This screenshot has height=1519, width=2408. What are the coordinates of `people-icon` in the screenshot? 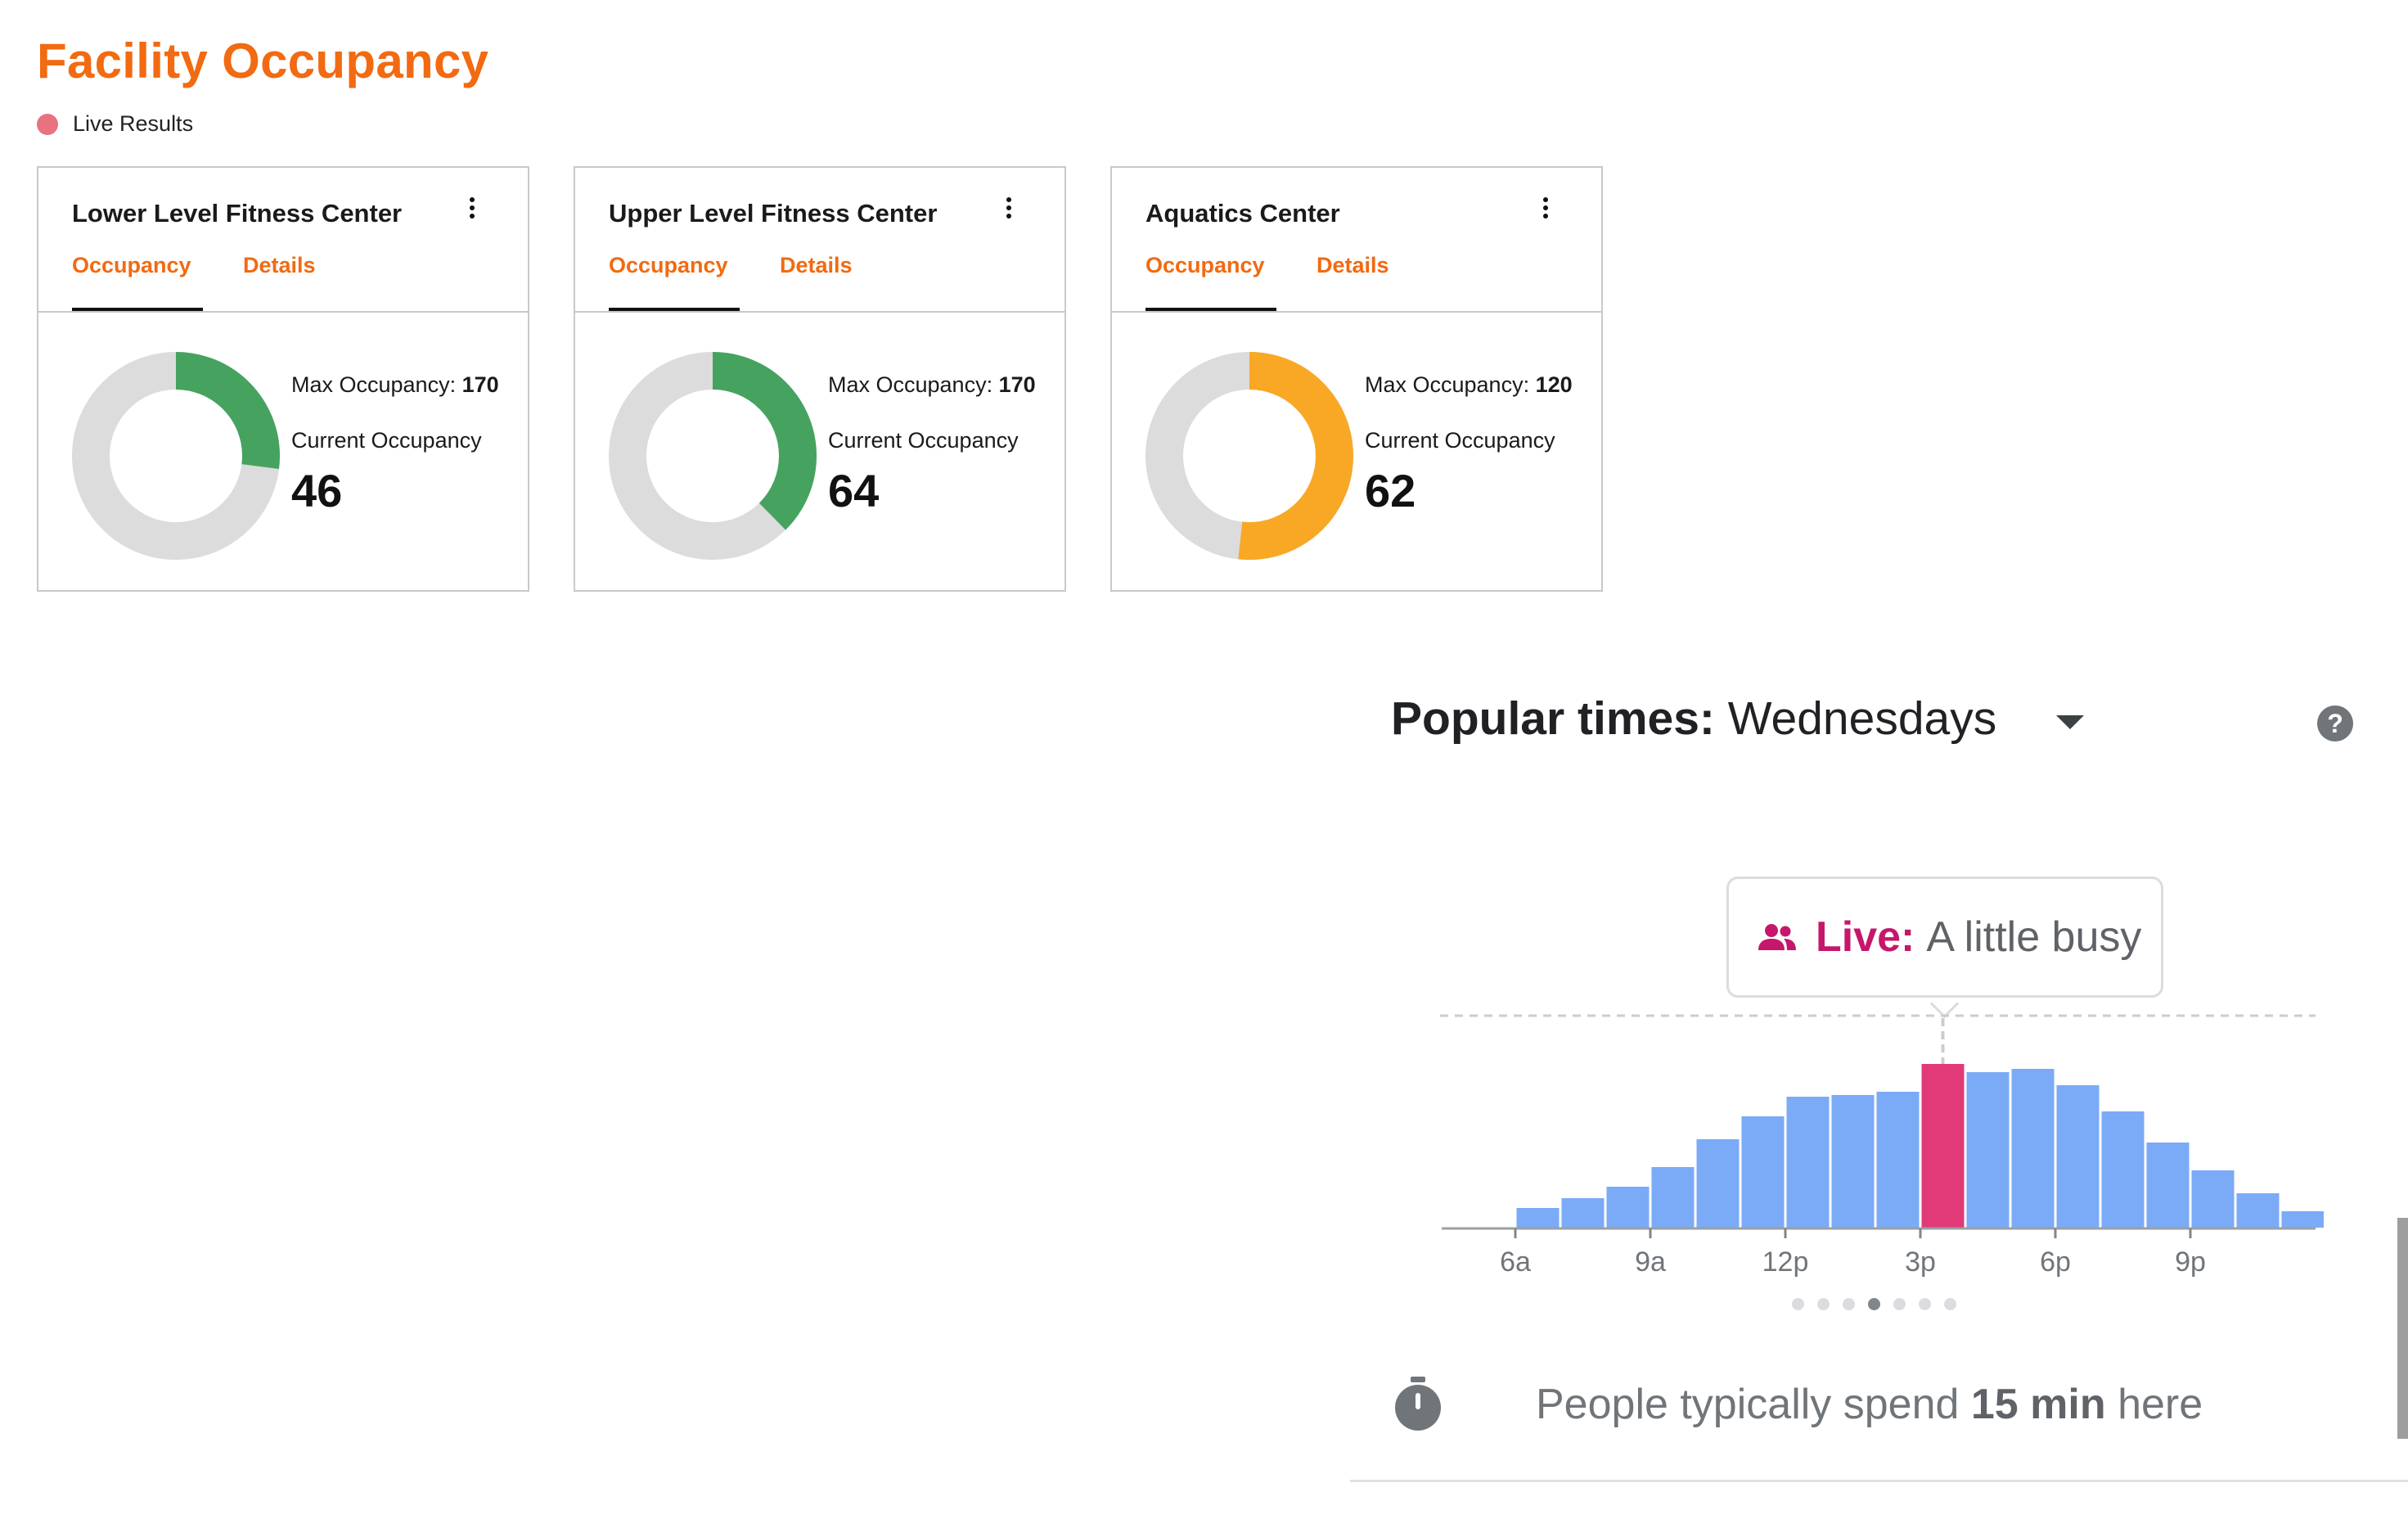 It's located at (1777, 937).